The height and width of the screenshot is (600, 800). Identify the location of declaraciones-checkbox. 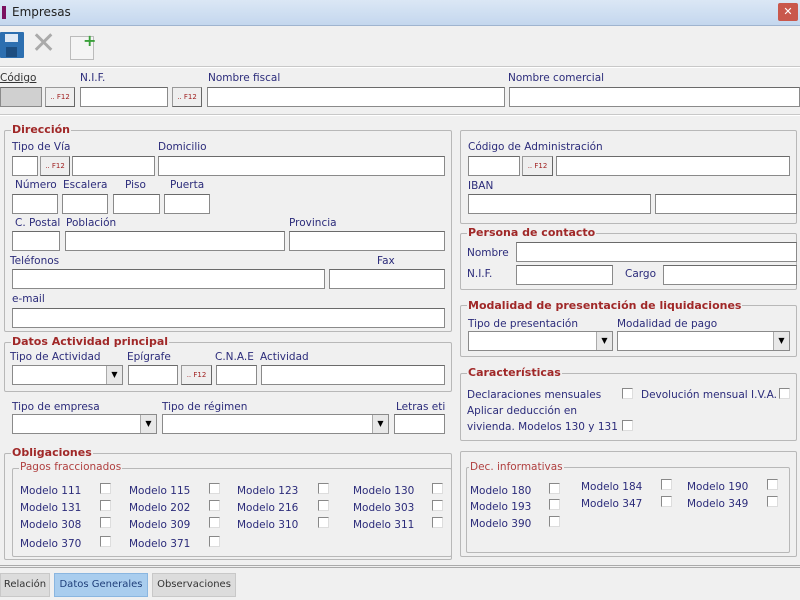
(627, 393).